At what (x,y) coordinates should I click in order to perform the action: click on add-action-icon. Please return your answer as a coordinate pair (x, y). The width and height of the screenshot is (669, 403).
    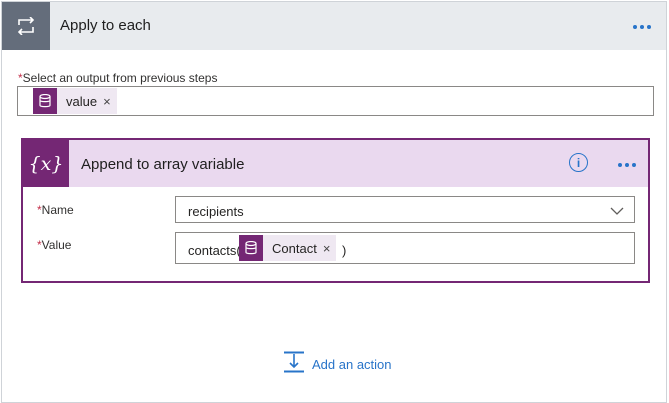
    Looking at the image, I should click on (294, 364).